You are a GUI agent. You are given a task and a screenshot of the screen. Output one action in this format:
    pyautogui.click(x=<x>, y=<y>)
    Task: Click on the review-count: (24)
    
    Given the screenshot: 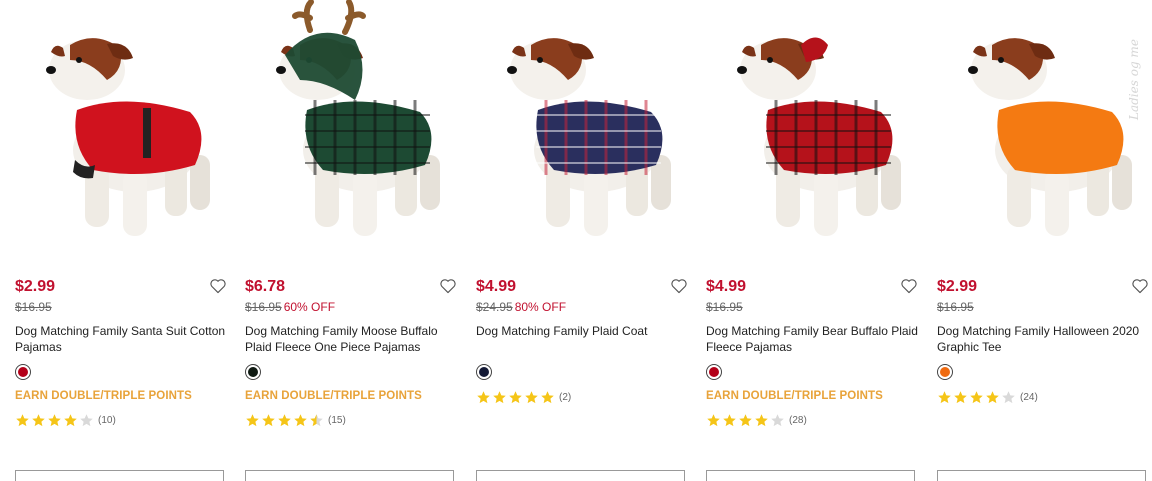 What is the action you would take?
    pyautogui.click(x=1029, y=397)
    